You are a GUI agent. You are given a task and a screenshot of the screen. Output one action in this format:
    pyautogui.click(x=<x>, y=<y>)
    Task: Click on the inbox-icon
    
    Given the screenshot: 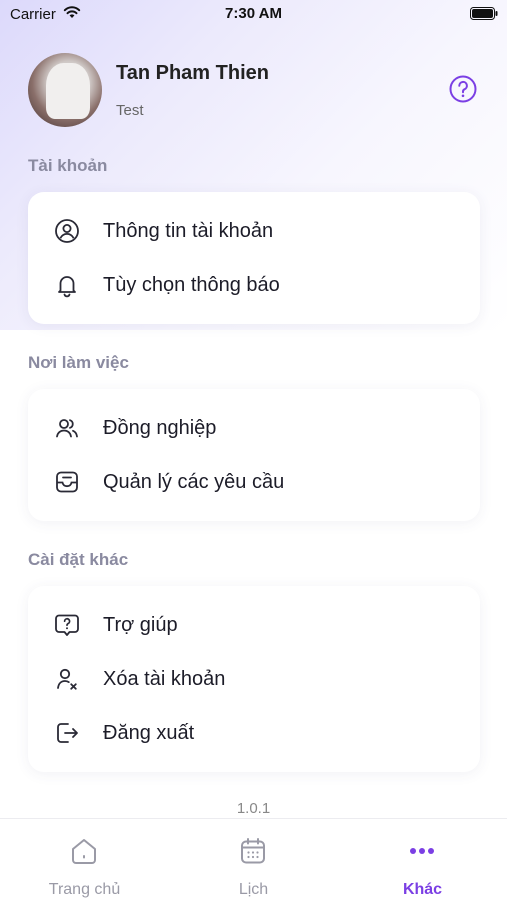 What is the action you would take?
    pyautogui.click(x=67, y=482)
    